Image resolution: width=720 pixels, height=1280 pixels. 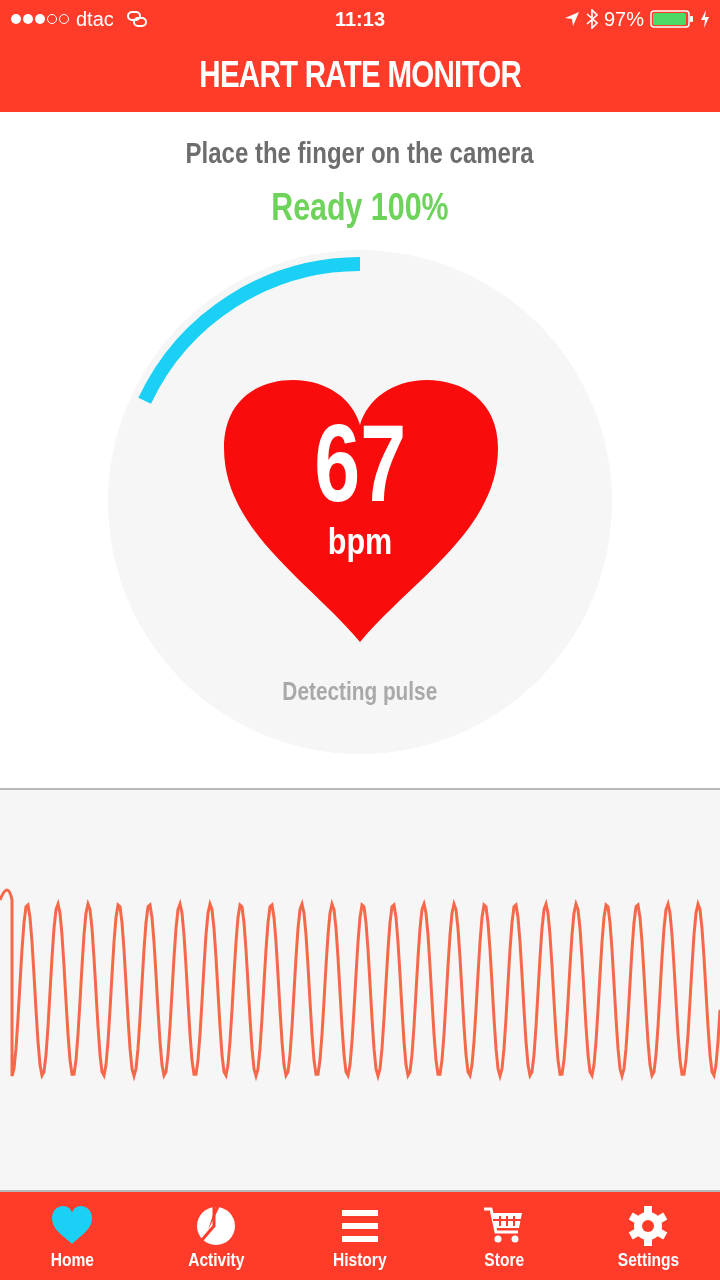 I want to click on tab-button: Settings, so click(x=648, y=1236).